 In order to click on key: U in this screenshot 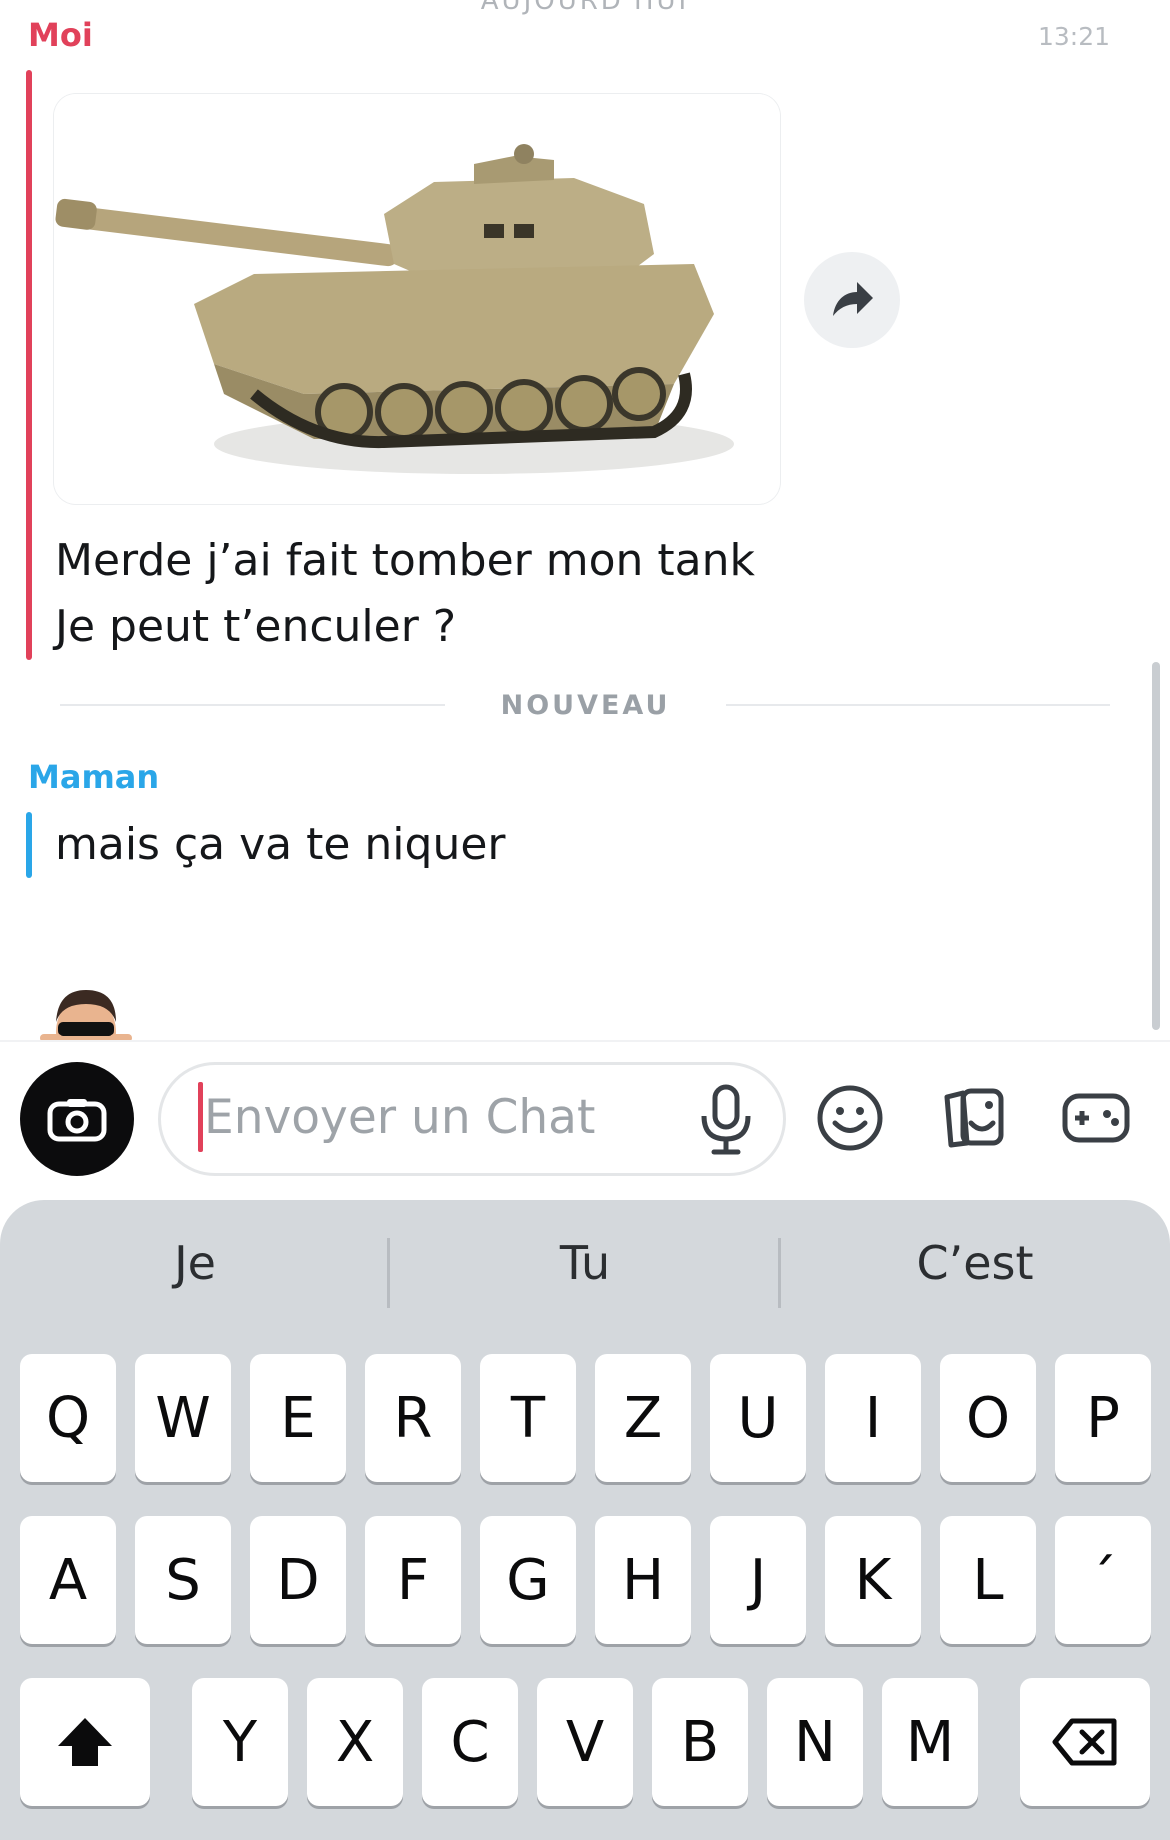, I will do `click(758, 1418)`.